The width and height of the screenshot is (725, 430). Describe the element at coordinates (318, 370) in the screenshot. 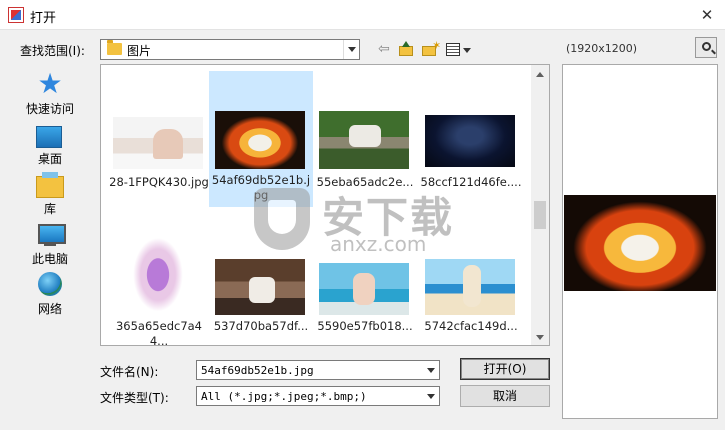

I see `filename-input: 54af69db52e1b.jpg` at that location.